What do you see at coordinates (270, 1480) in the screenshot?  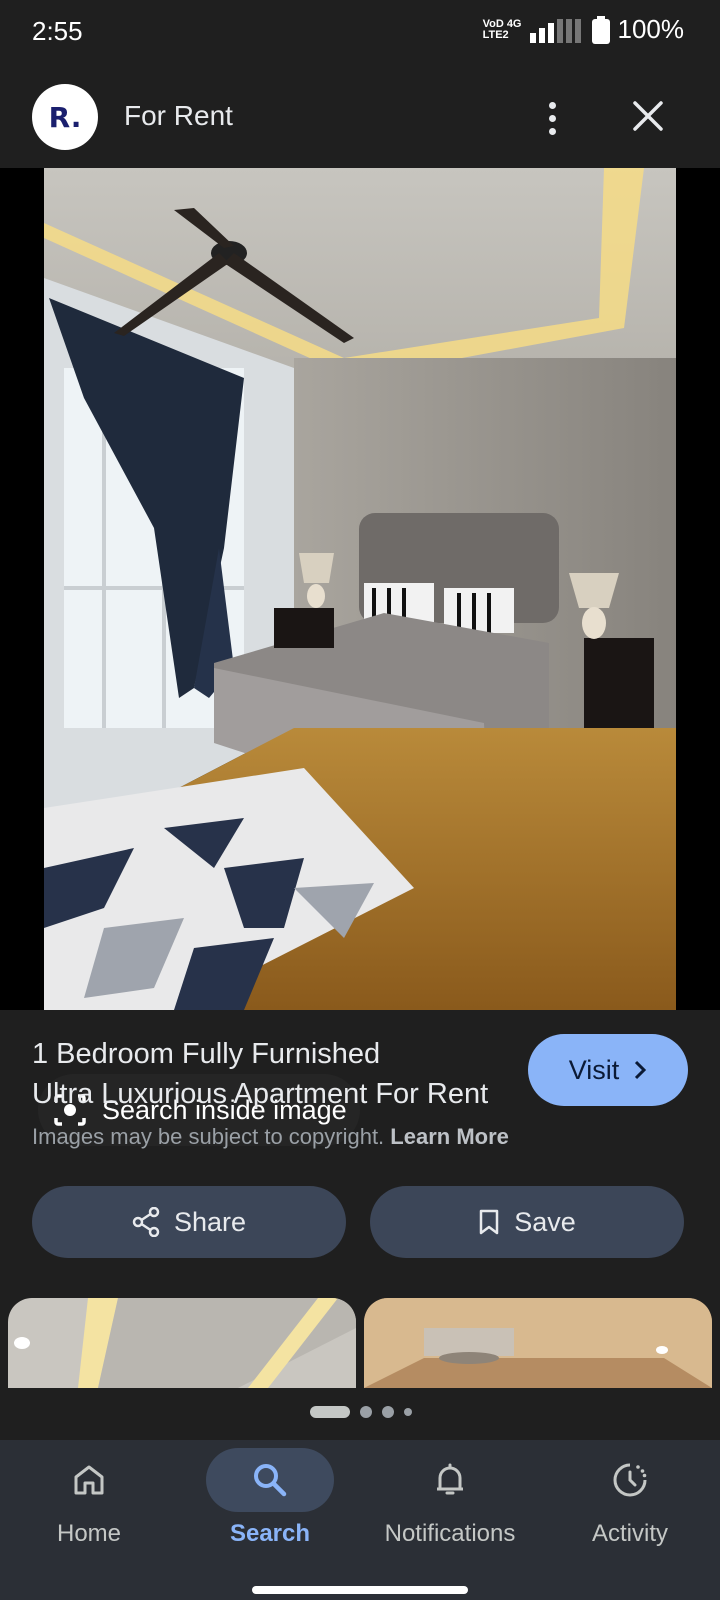 I see `search-icon` at bounding box center [270, 1480].